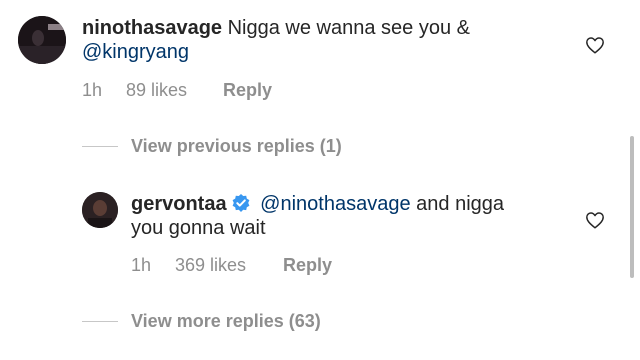 This screenshot has height=360, width=640. I want to click on comment-likes: 369 likes, so click(229, 265).